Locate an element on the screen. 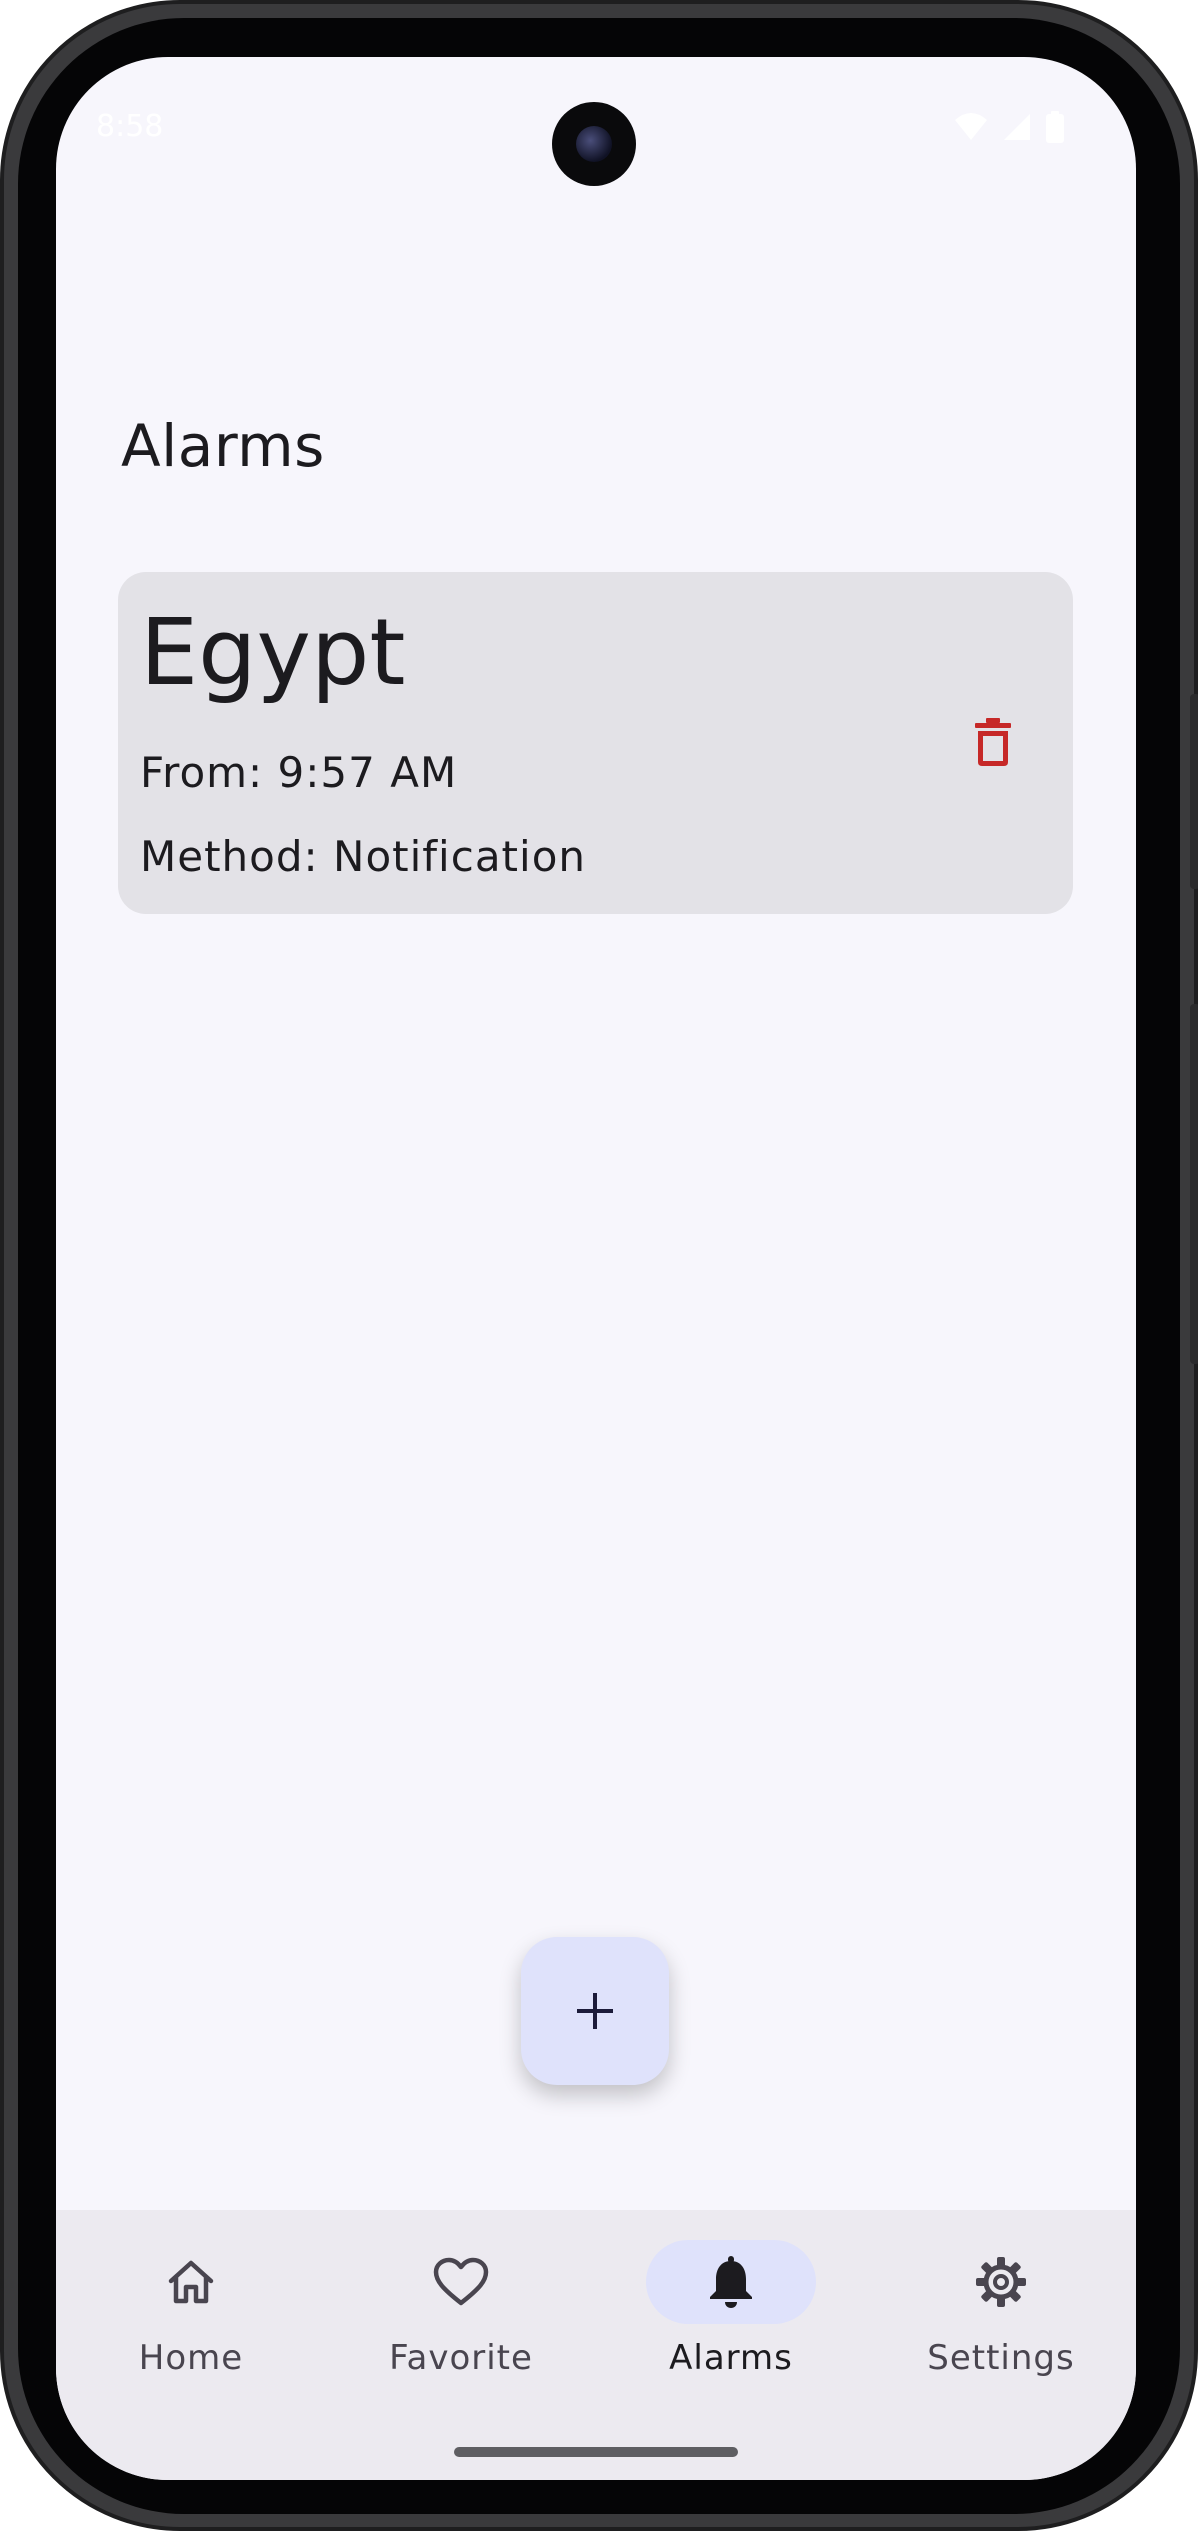 The width and height of the screenshot is (1198, 2531). front-camera is located at coordinates (594, 144).